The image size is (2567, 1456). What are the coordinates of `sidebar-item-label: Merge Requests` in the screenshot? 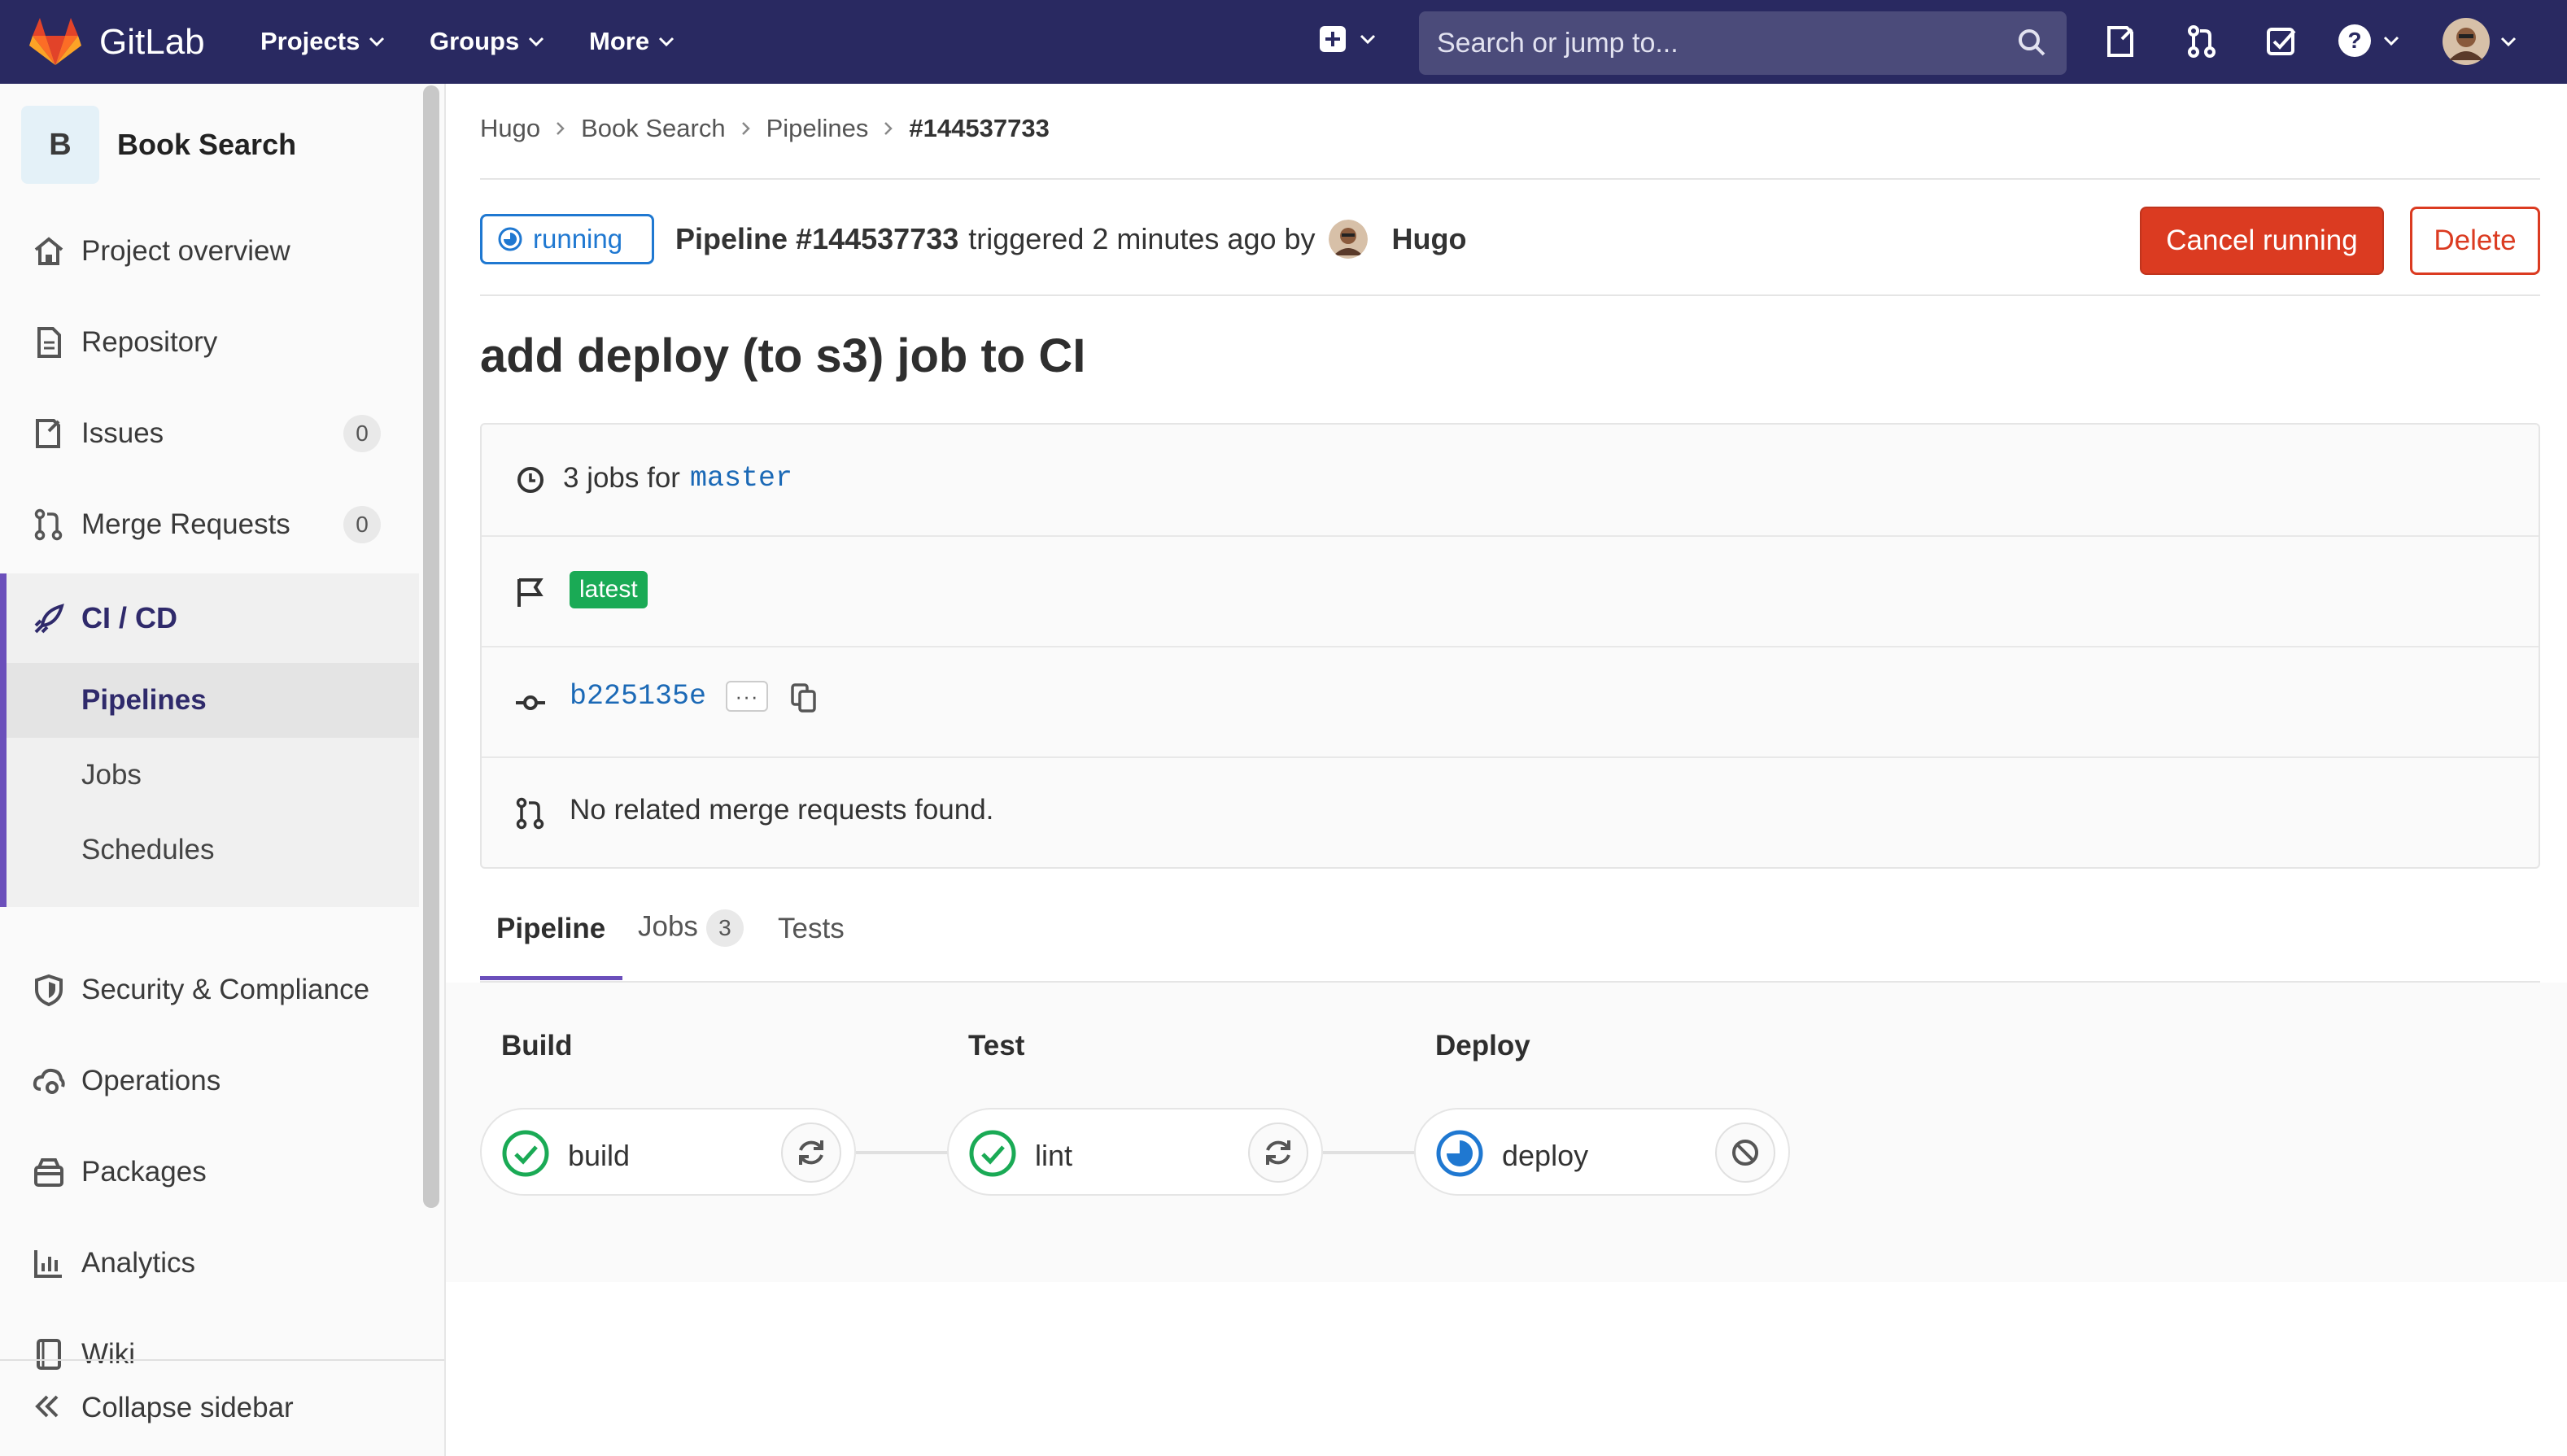 It's located at (185, 524).